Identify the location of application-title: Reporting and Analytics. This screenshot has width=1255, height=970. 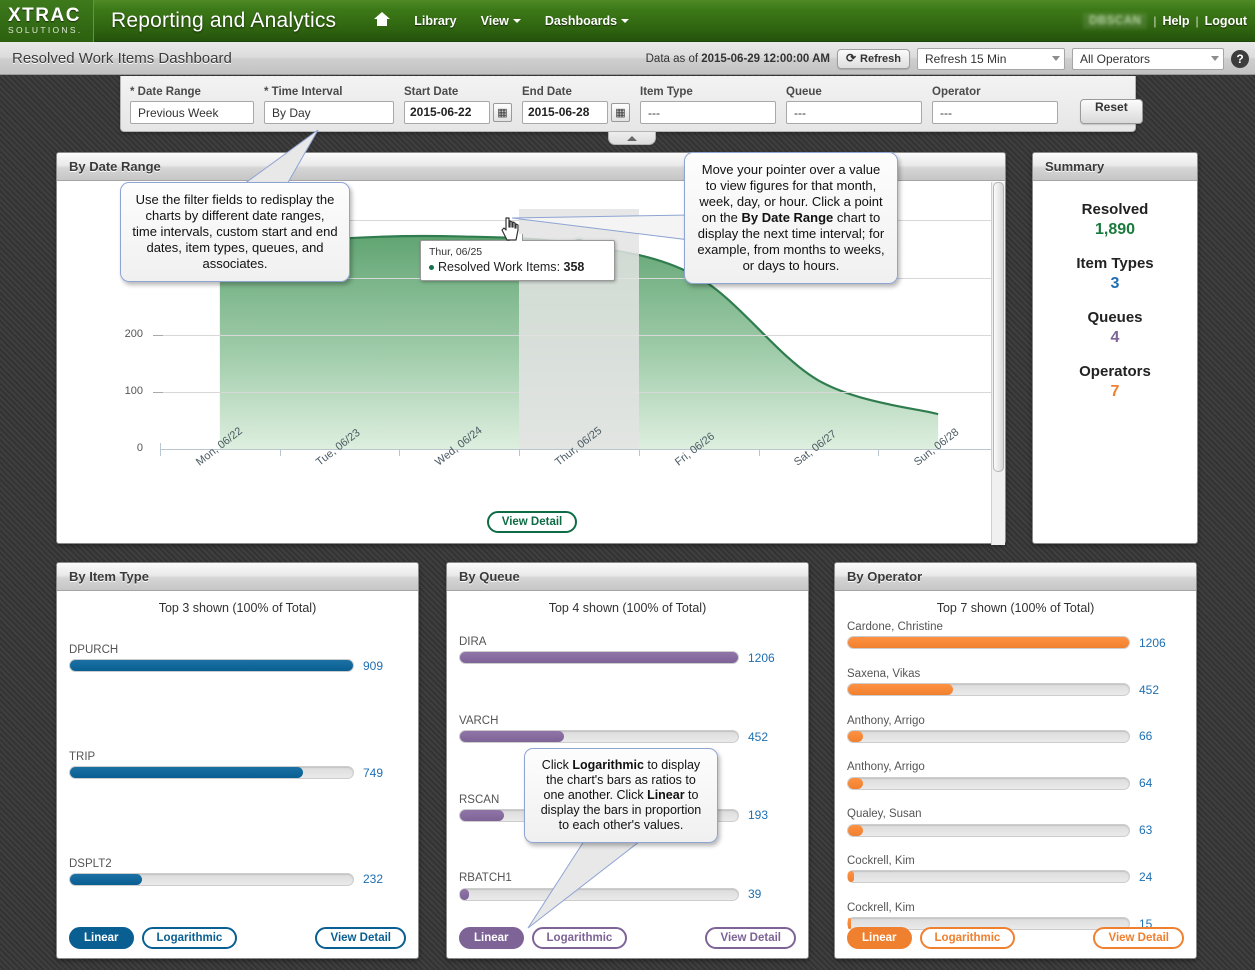
(224, 20).